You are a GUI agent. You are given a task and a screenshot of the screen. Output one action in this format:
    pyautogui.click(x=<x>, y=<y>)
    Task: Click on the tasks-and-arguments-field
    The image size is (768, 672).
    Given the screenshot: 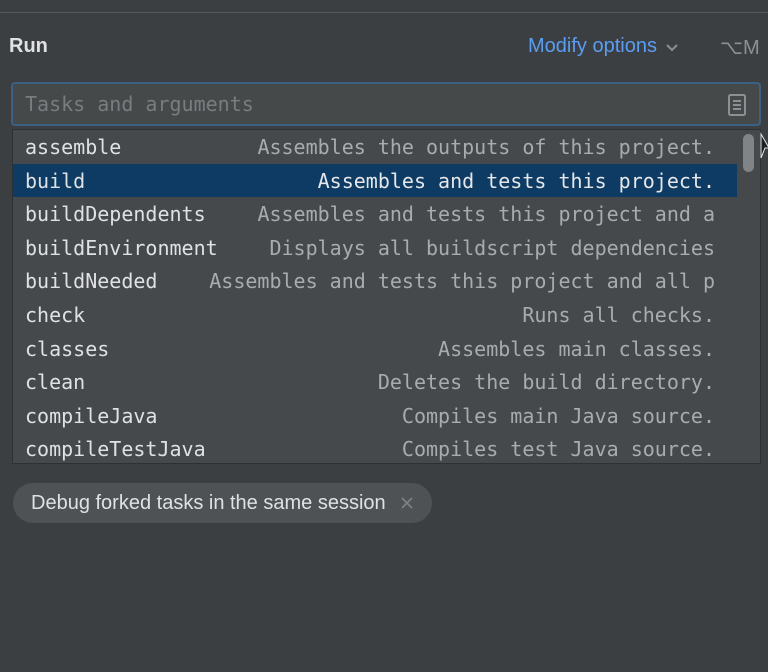 What is the action you would take?
    pyautogui.click(x=386, y=104)
    